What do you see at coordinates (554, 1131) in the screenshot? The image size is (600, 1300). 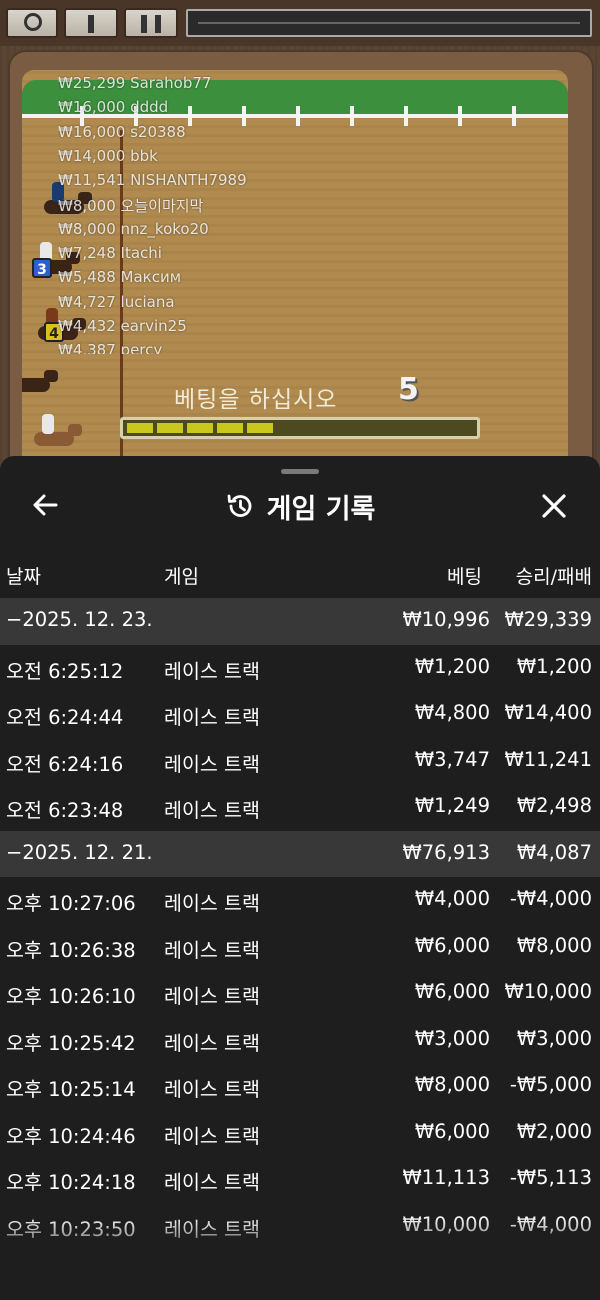 I see `row-win-loss: ₩2,000` at bounding box center [554, 1131].